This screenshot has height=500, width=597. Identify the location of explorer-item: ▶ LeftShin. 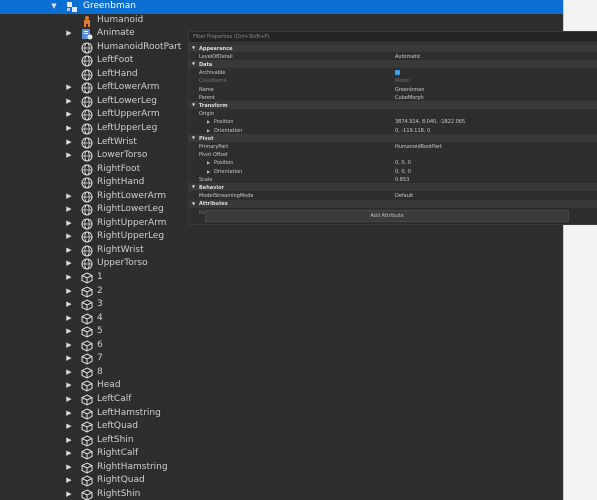
(281, 441).